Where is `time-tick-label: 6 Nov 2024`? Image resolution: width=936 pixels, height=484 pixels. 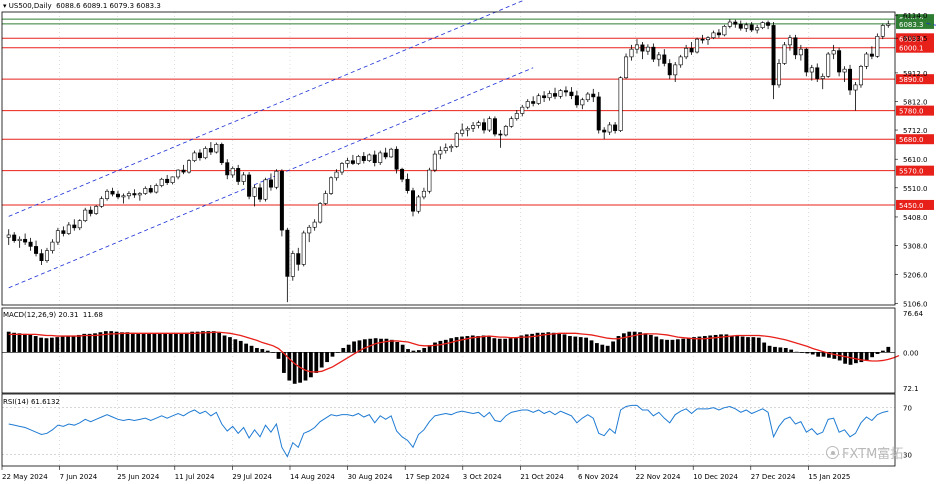
time-tick-label: 6 Nov 2024 is located at coordinates (598, 477).